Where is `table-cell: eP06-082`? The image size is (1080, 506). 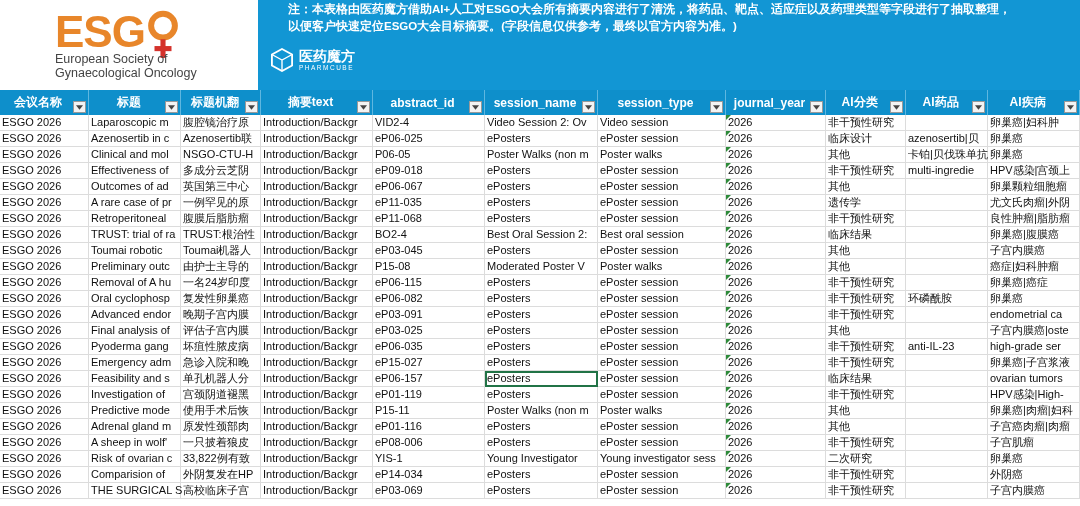
table-cell: eP06-082 is located at coordinates (429, 299).